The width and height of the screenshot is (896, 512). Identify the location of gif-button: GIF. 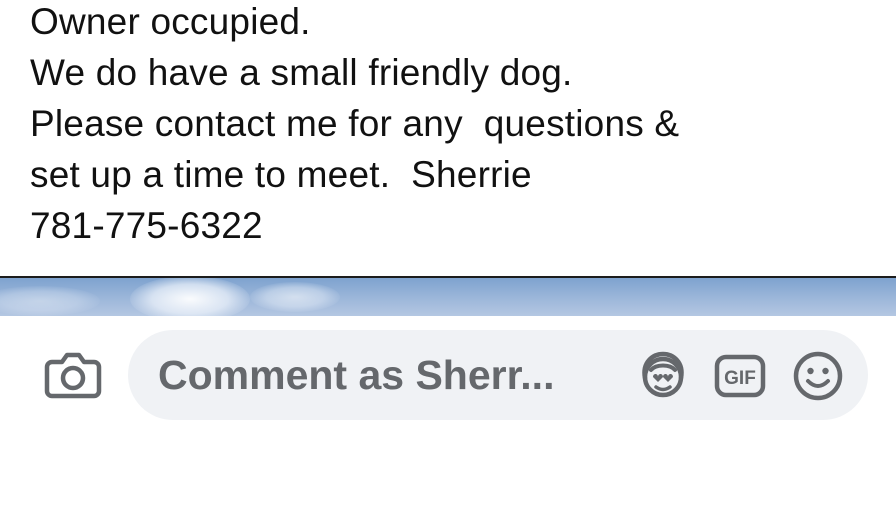
(740, 376).